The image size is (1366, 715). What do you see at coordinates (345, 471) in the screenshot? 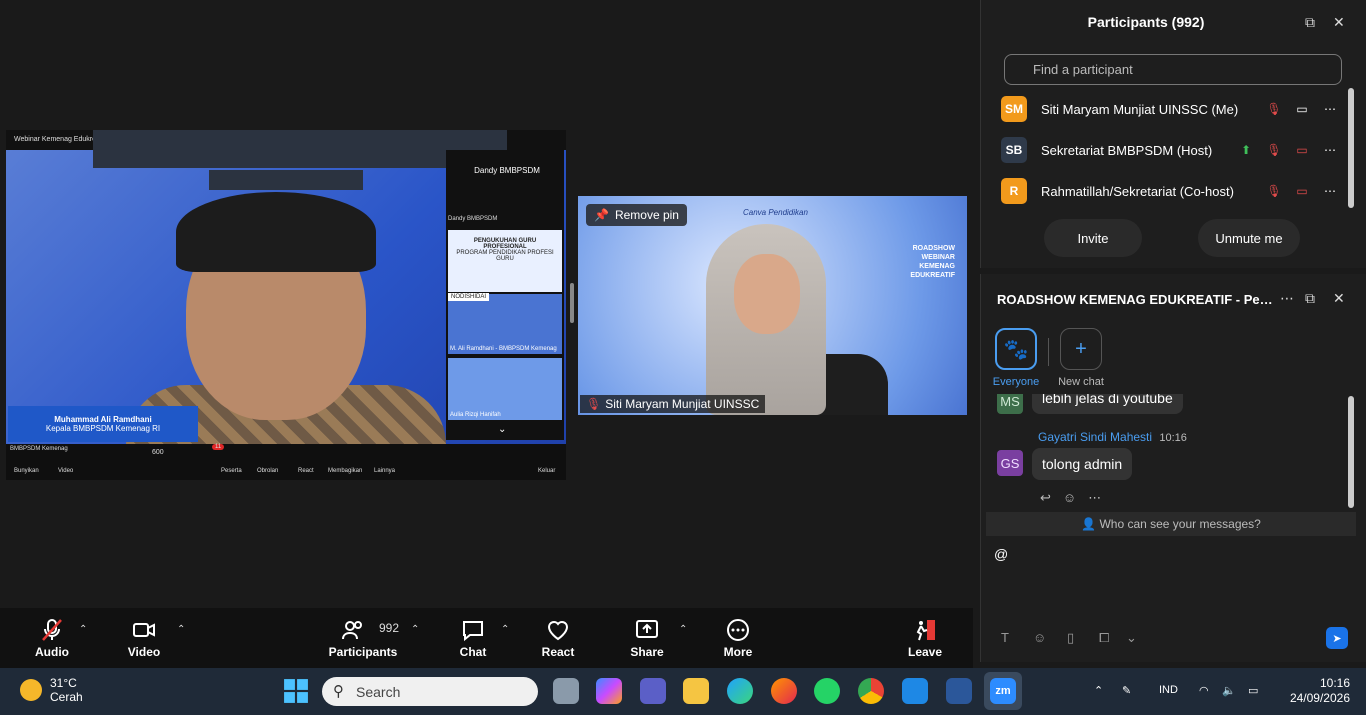
I see `mini-share-label: Membagikan` at bounding box center [345, 471].